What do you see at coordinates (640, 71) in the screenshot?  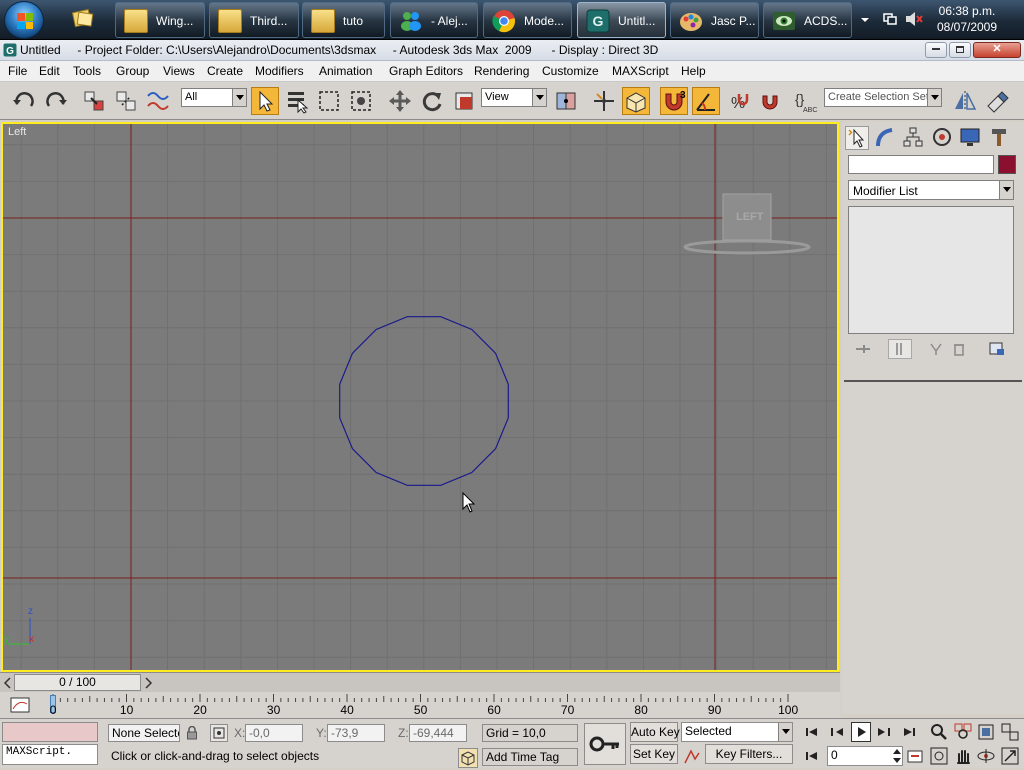 I see `menu-maxscript: MAXScript` at bounding box center [640, 71].